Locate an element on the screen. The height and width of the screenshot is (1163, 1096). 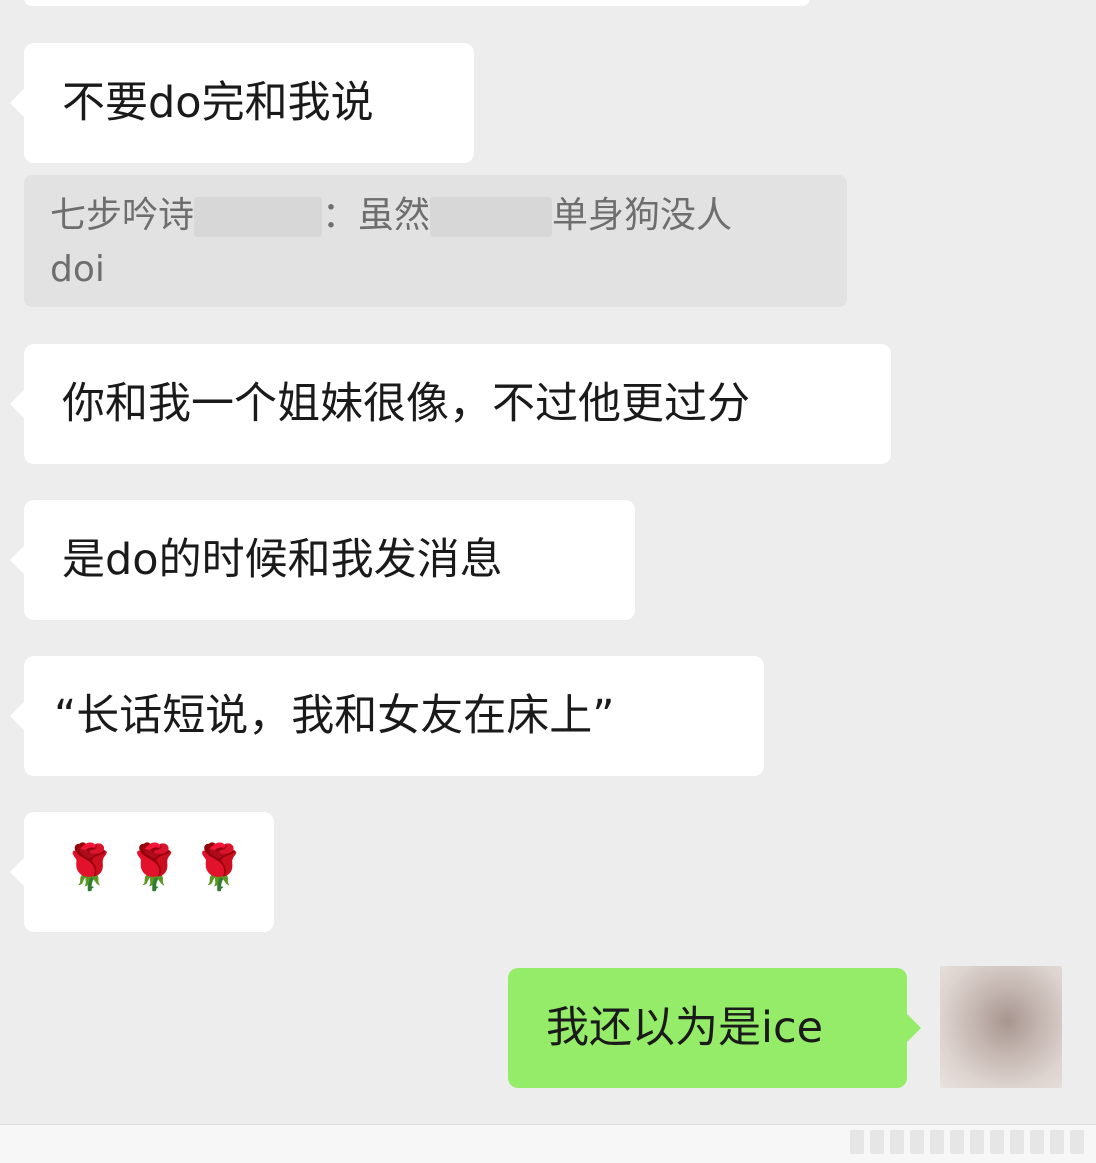
redacted-text is located at coordinates (491, 217).